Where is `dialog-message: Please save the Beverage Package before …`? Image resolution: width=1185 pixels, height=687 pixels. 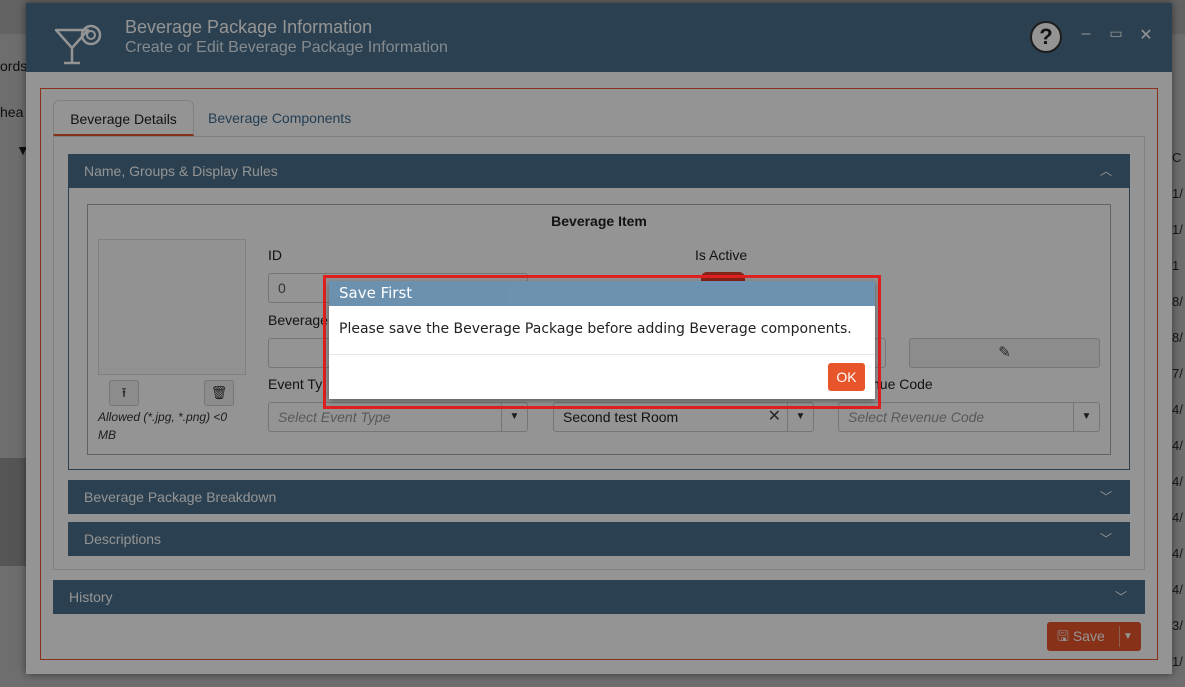 dialog-message: Please save the Beverage Package before … is located at coordinates (595, 329).